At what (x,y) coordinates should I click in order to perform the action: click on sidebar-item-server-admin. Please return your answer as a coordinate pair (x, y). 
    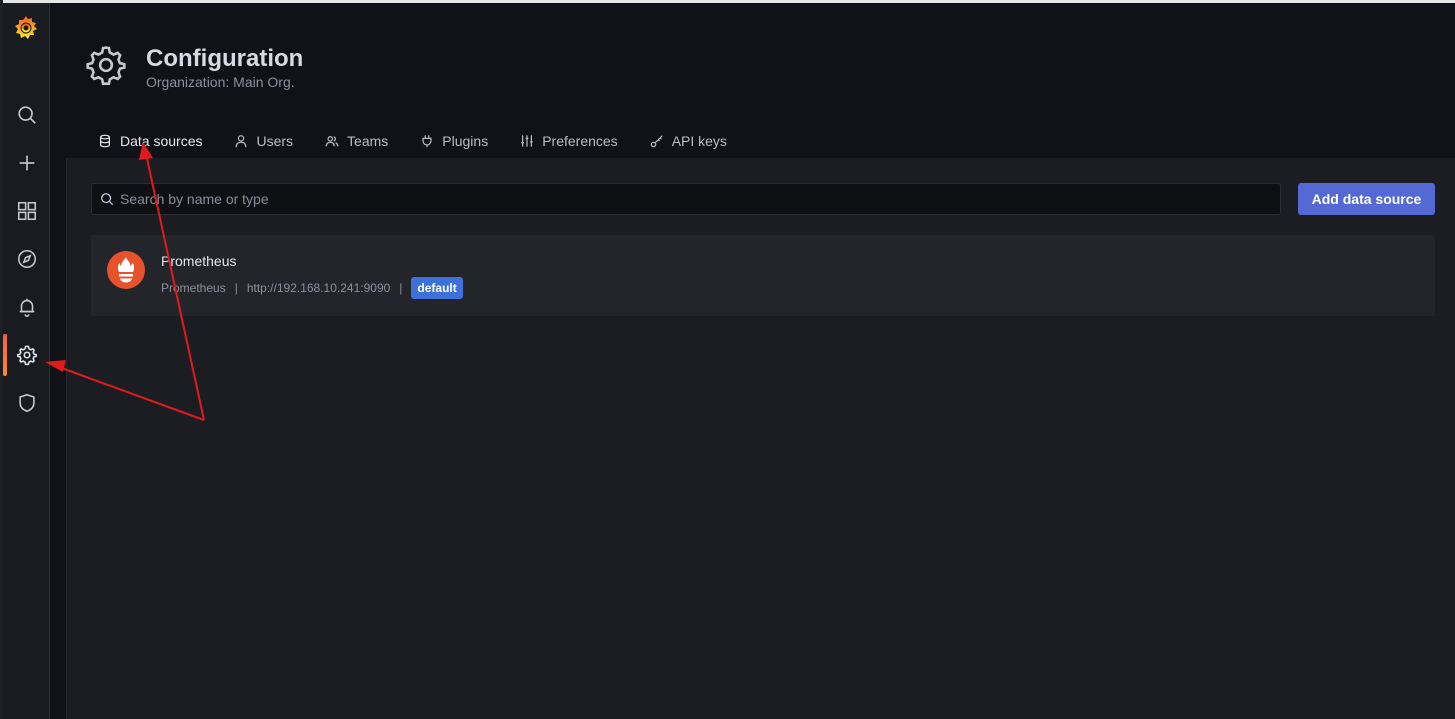
    Looking at the image, I should click on (26, 403).